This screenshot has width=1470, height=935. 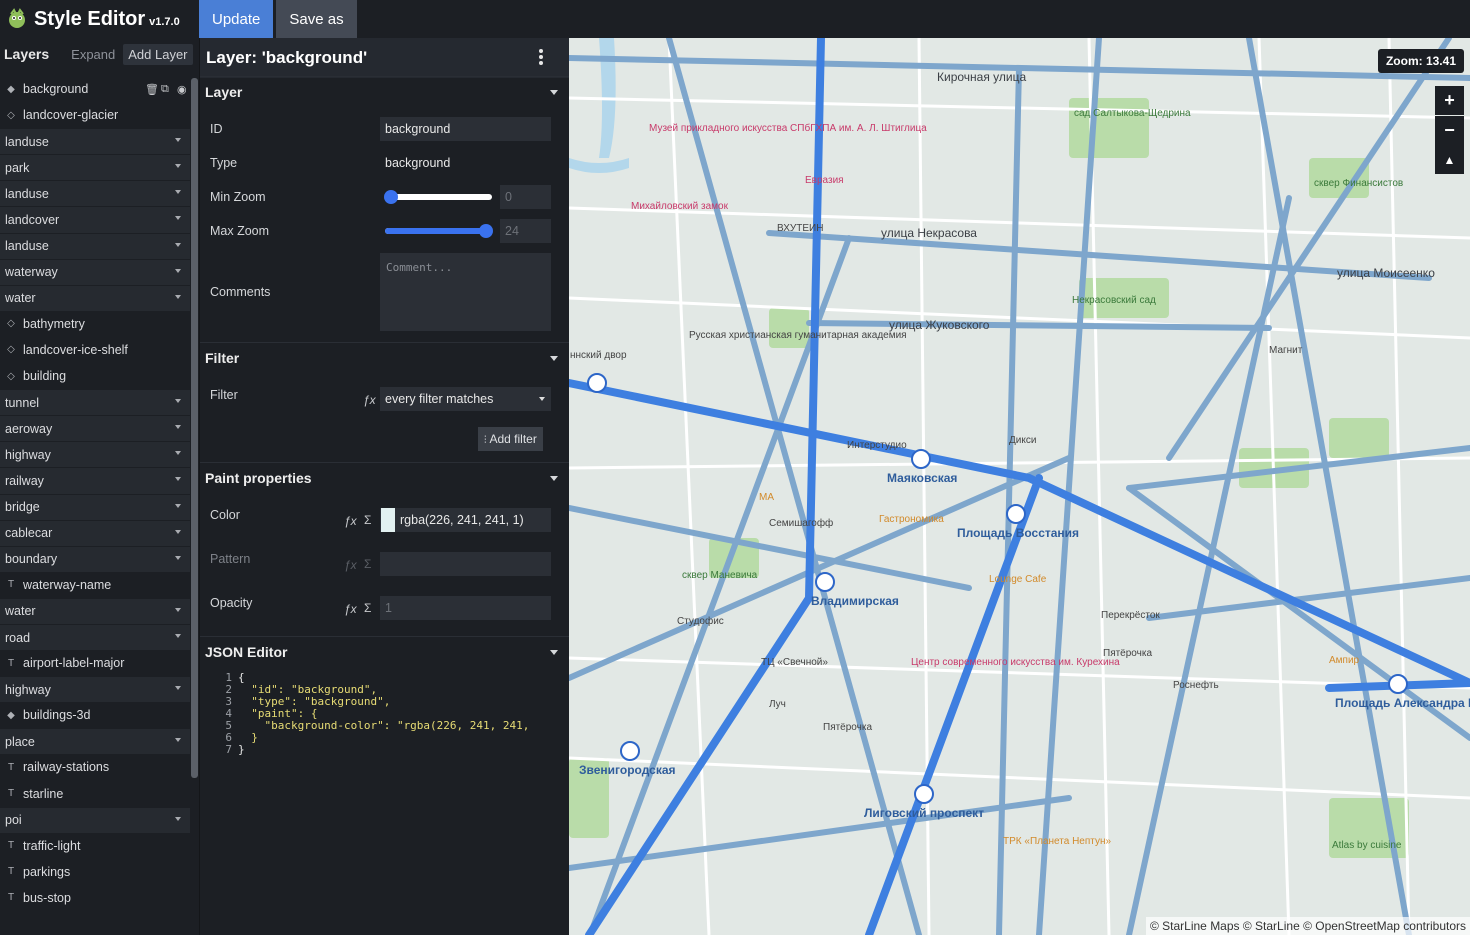 I want to click on compass-icon: ▲, so click(x=1449, y=159).